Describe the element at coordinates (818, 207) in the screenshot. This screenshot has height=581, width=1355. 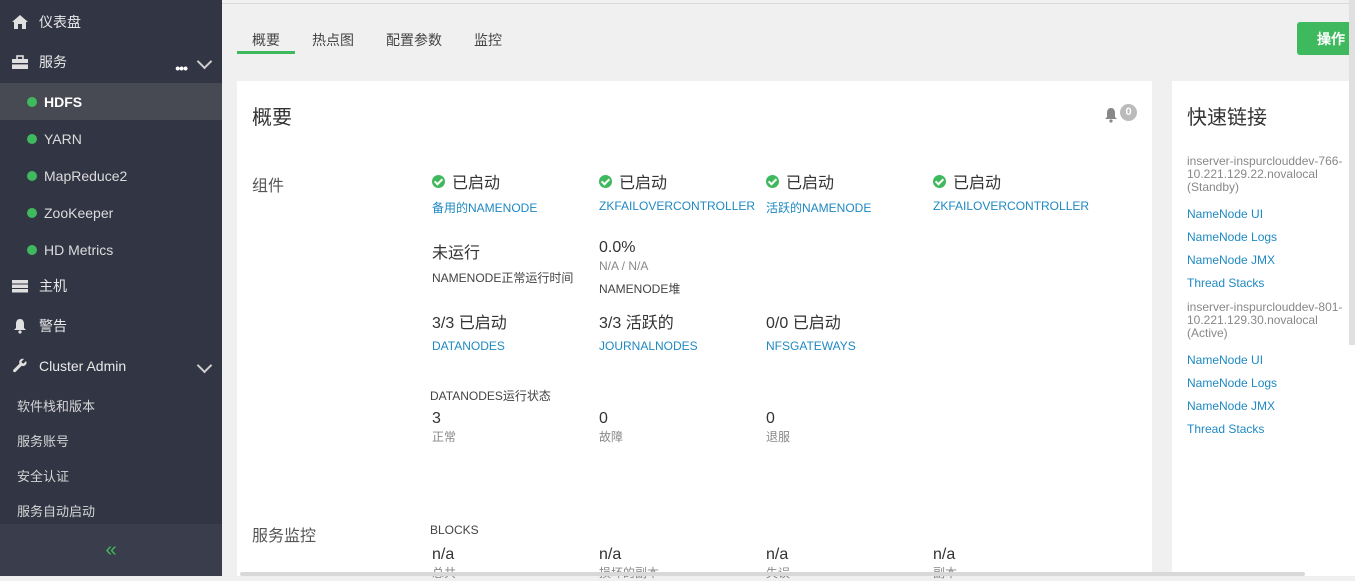
I see `active-namenode-link: 活跃的NAMENODE` at that location.